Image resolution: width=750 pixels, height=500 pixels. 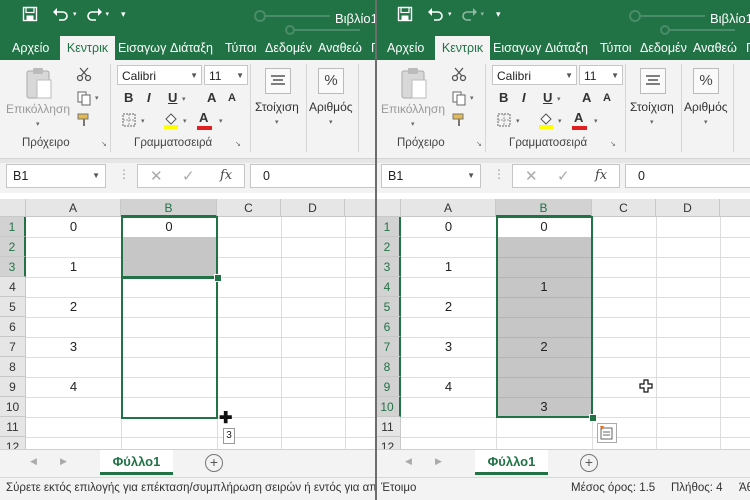 What do you see at coordinates (218, 278) in the screenshot?
I see `fill-handle` at bounding box center [218, 278].